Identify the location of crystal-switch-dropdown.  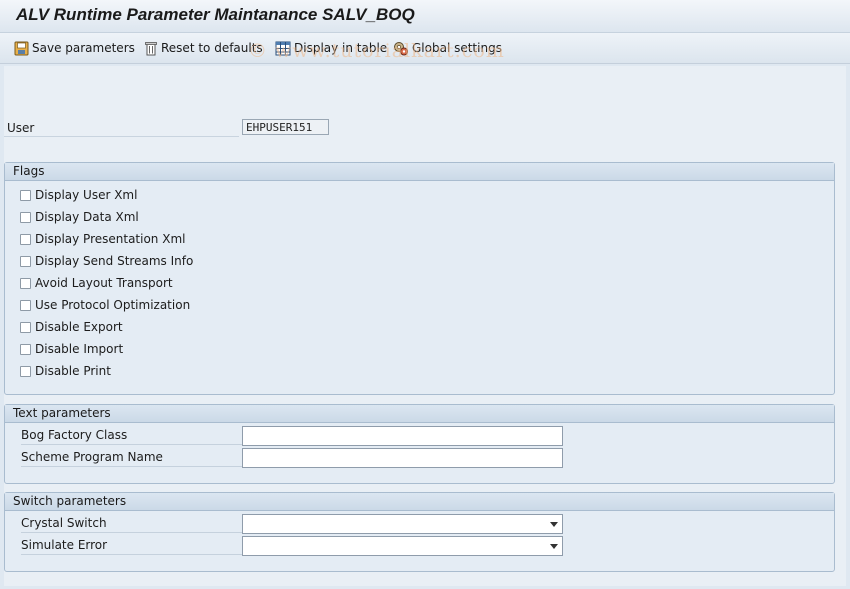
(402, 524).